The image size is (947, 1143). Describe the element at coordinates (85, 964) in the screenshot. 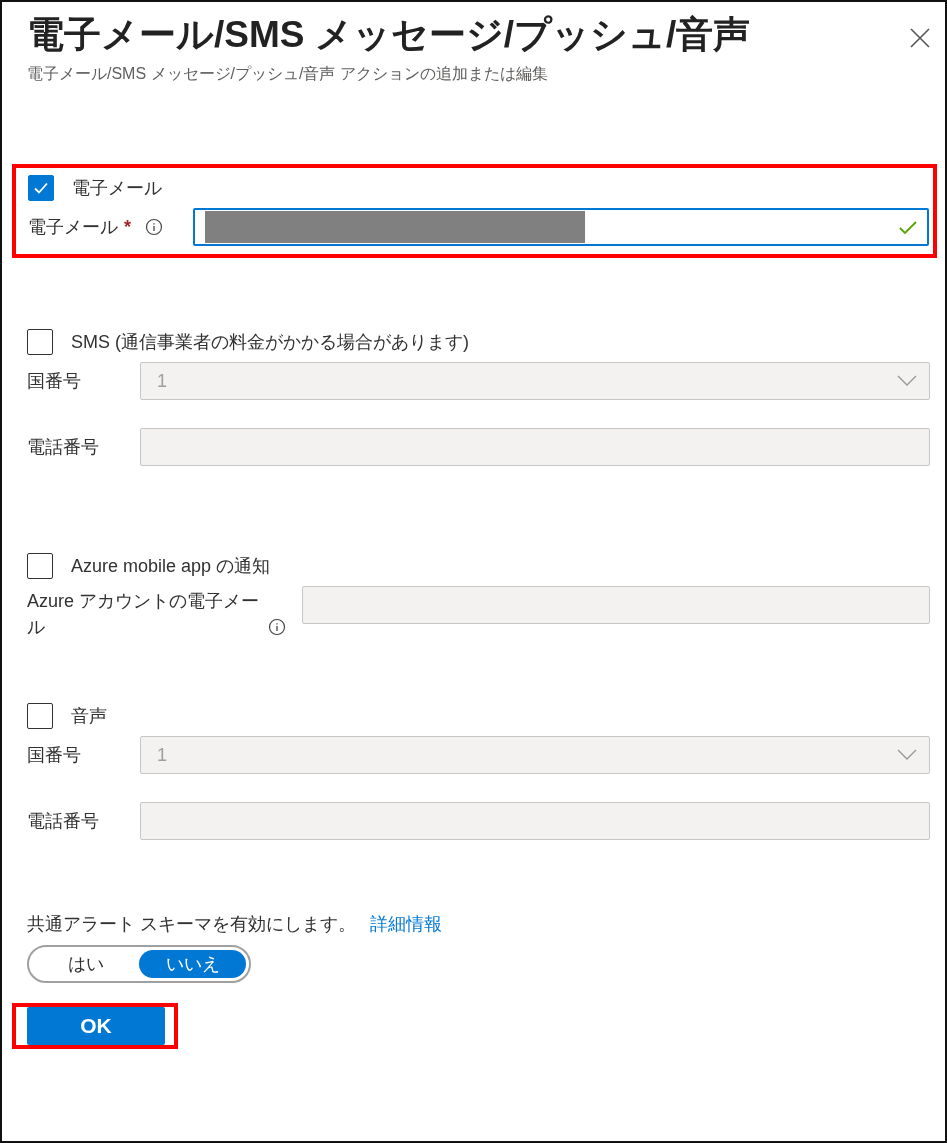

I see `toggle-option: はい` at that location.